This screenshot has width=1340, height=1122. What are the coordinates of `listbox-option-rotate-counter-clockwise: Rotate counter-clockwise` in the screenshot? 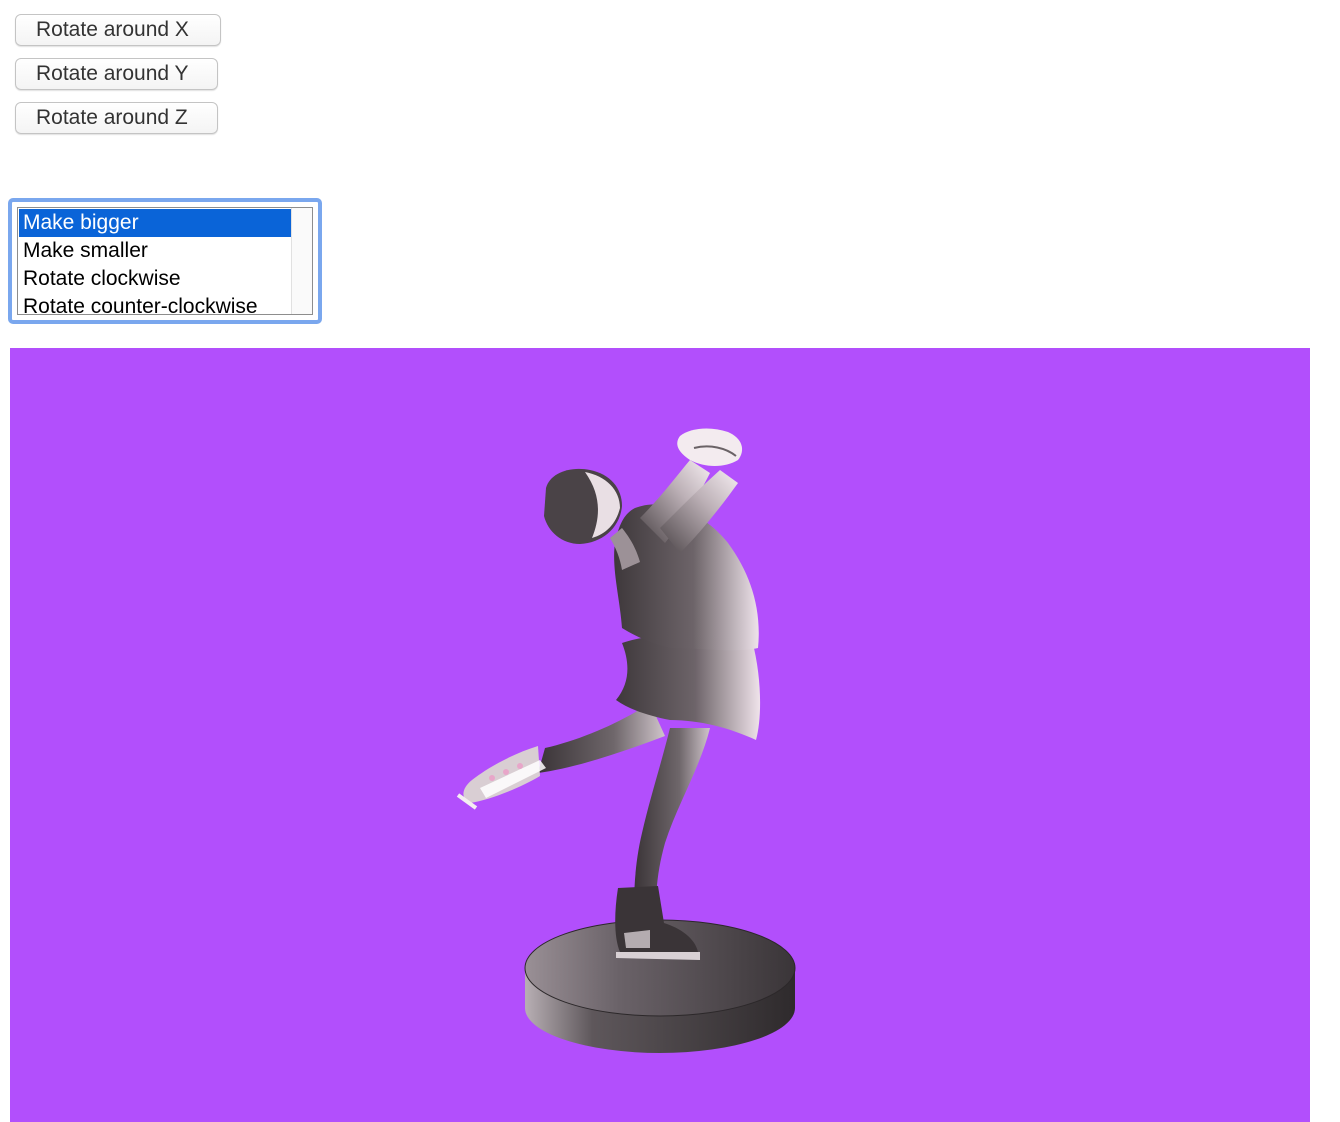 It's located at (157, 303).